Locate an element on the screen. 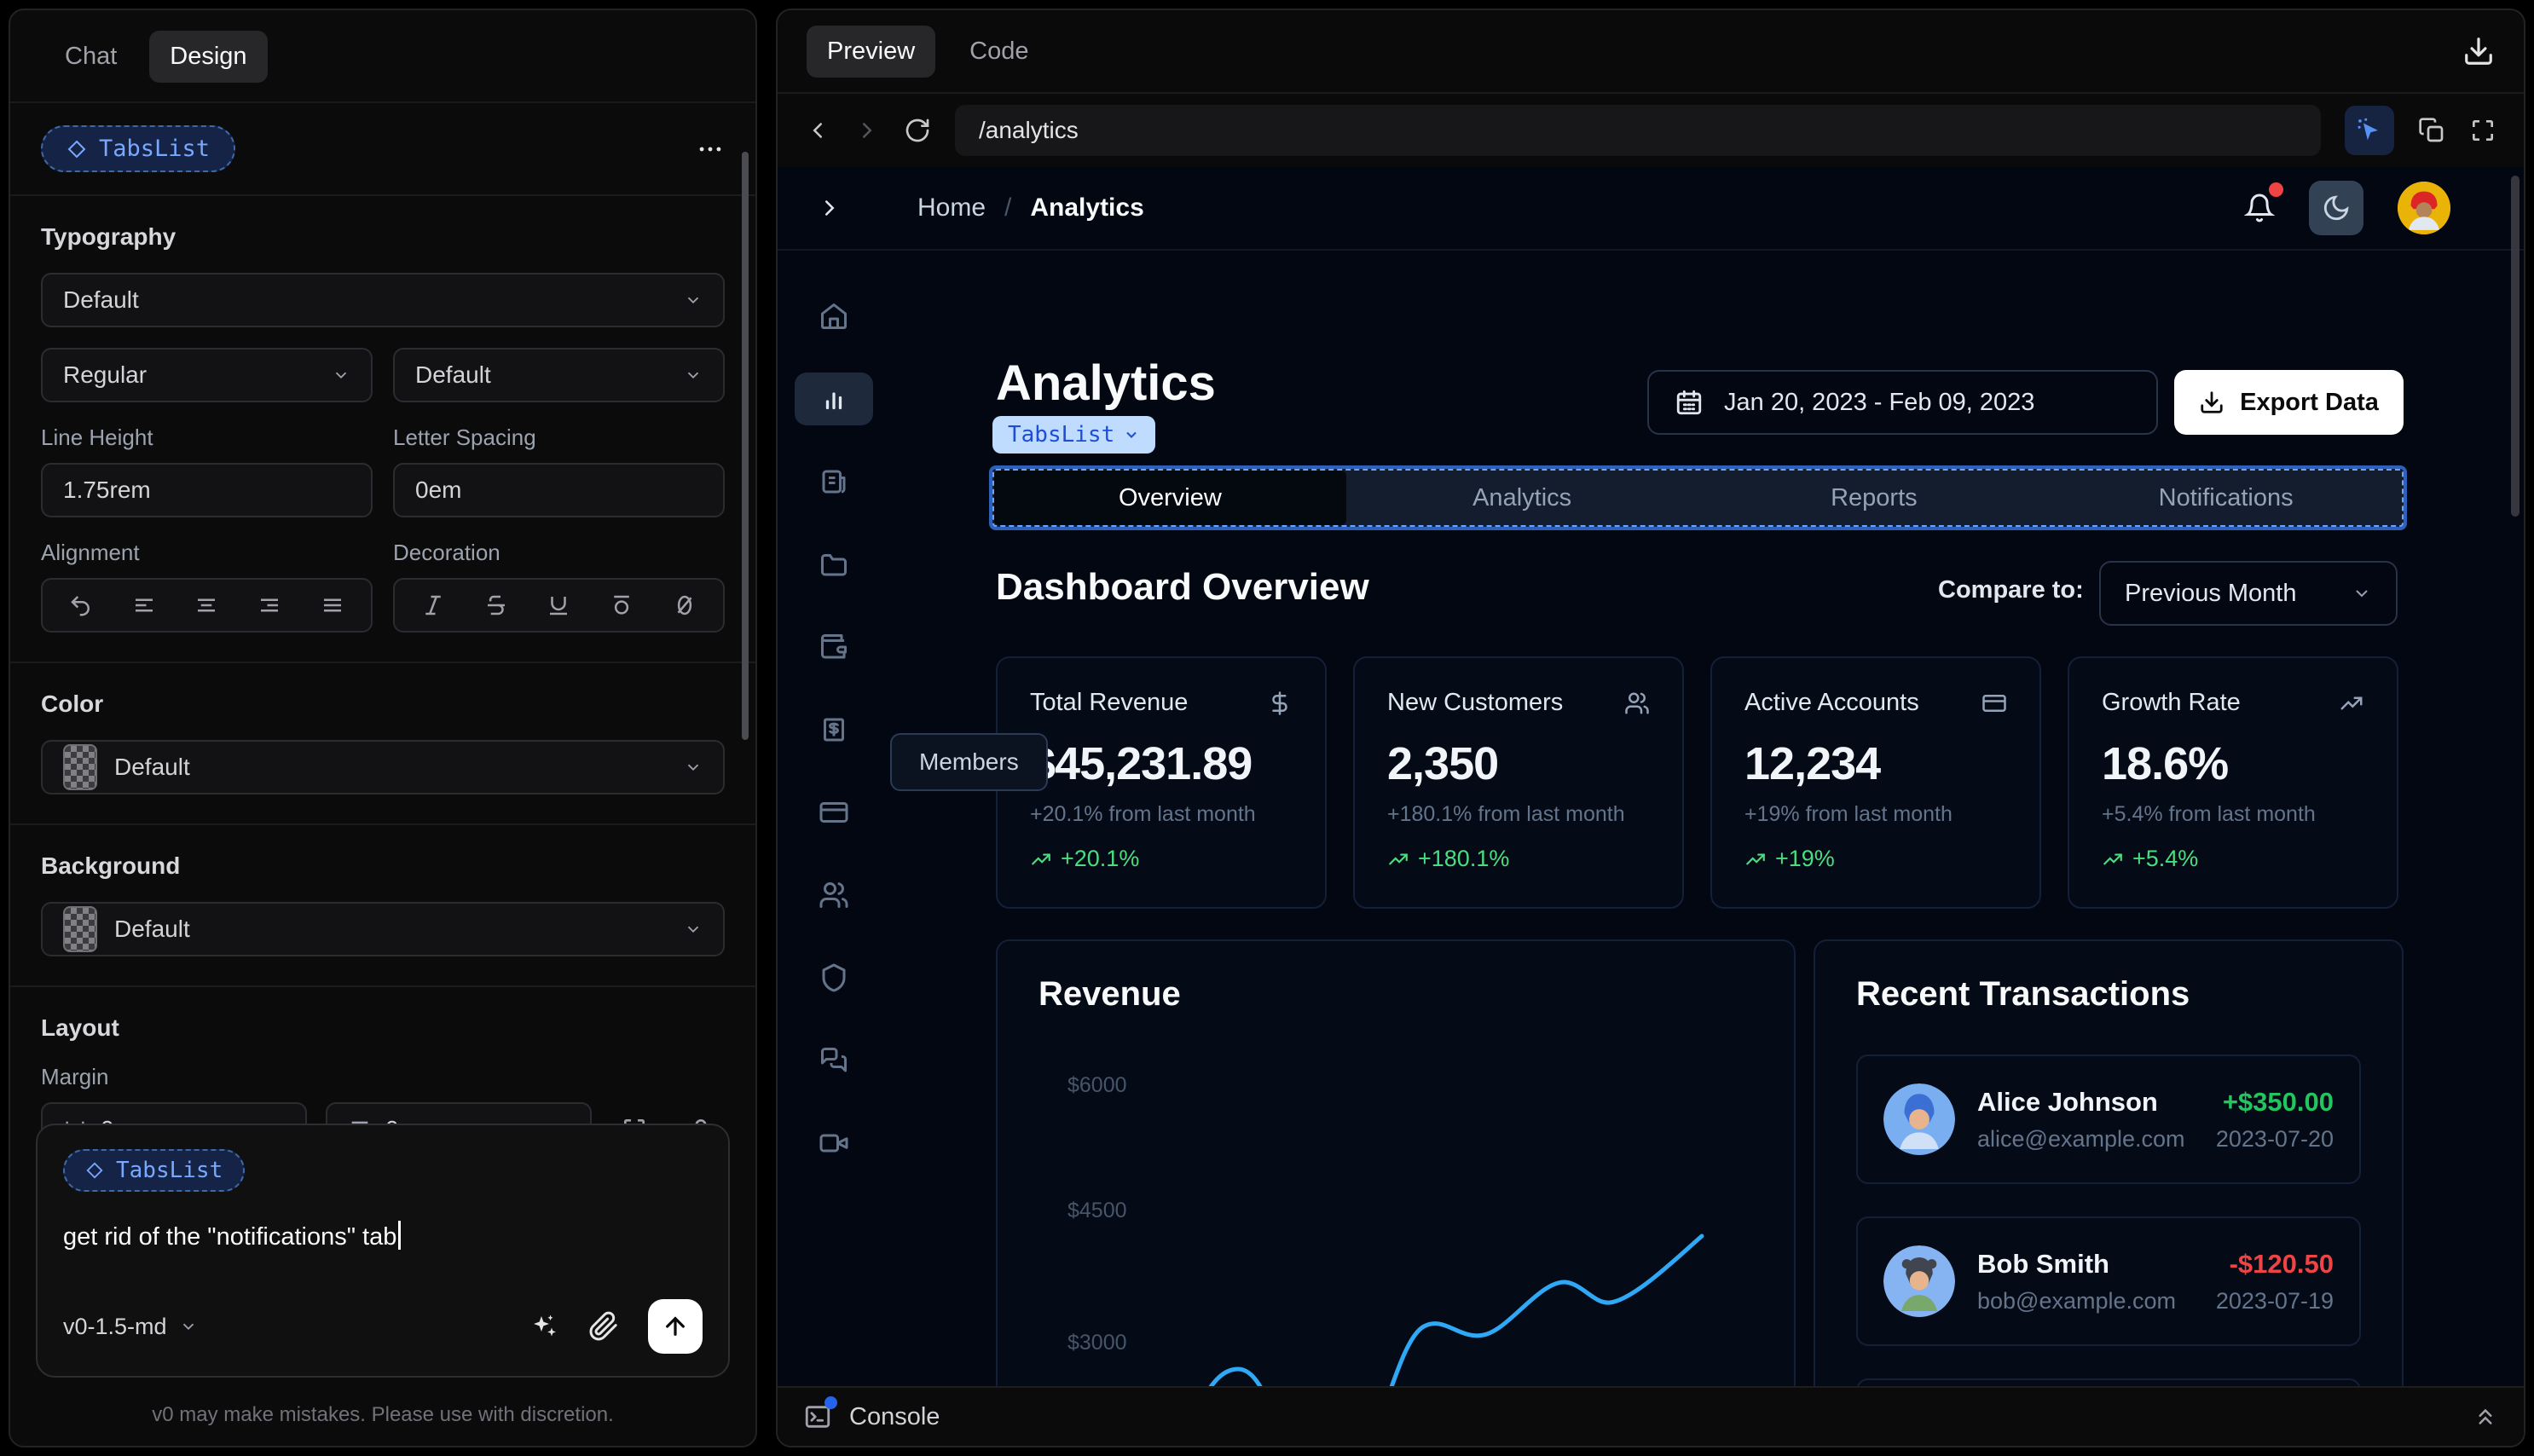 The image size is (2534, 1456). selected-component-chip: TabsList is located at coordinates (138, 148).